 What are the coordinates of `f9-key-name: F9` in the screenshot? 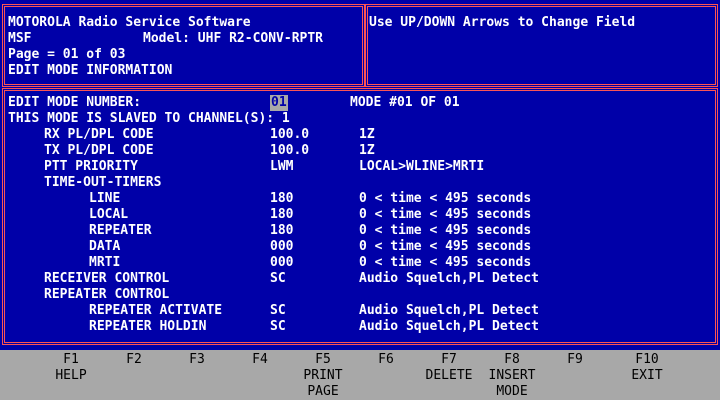 It's located at (575, 359).